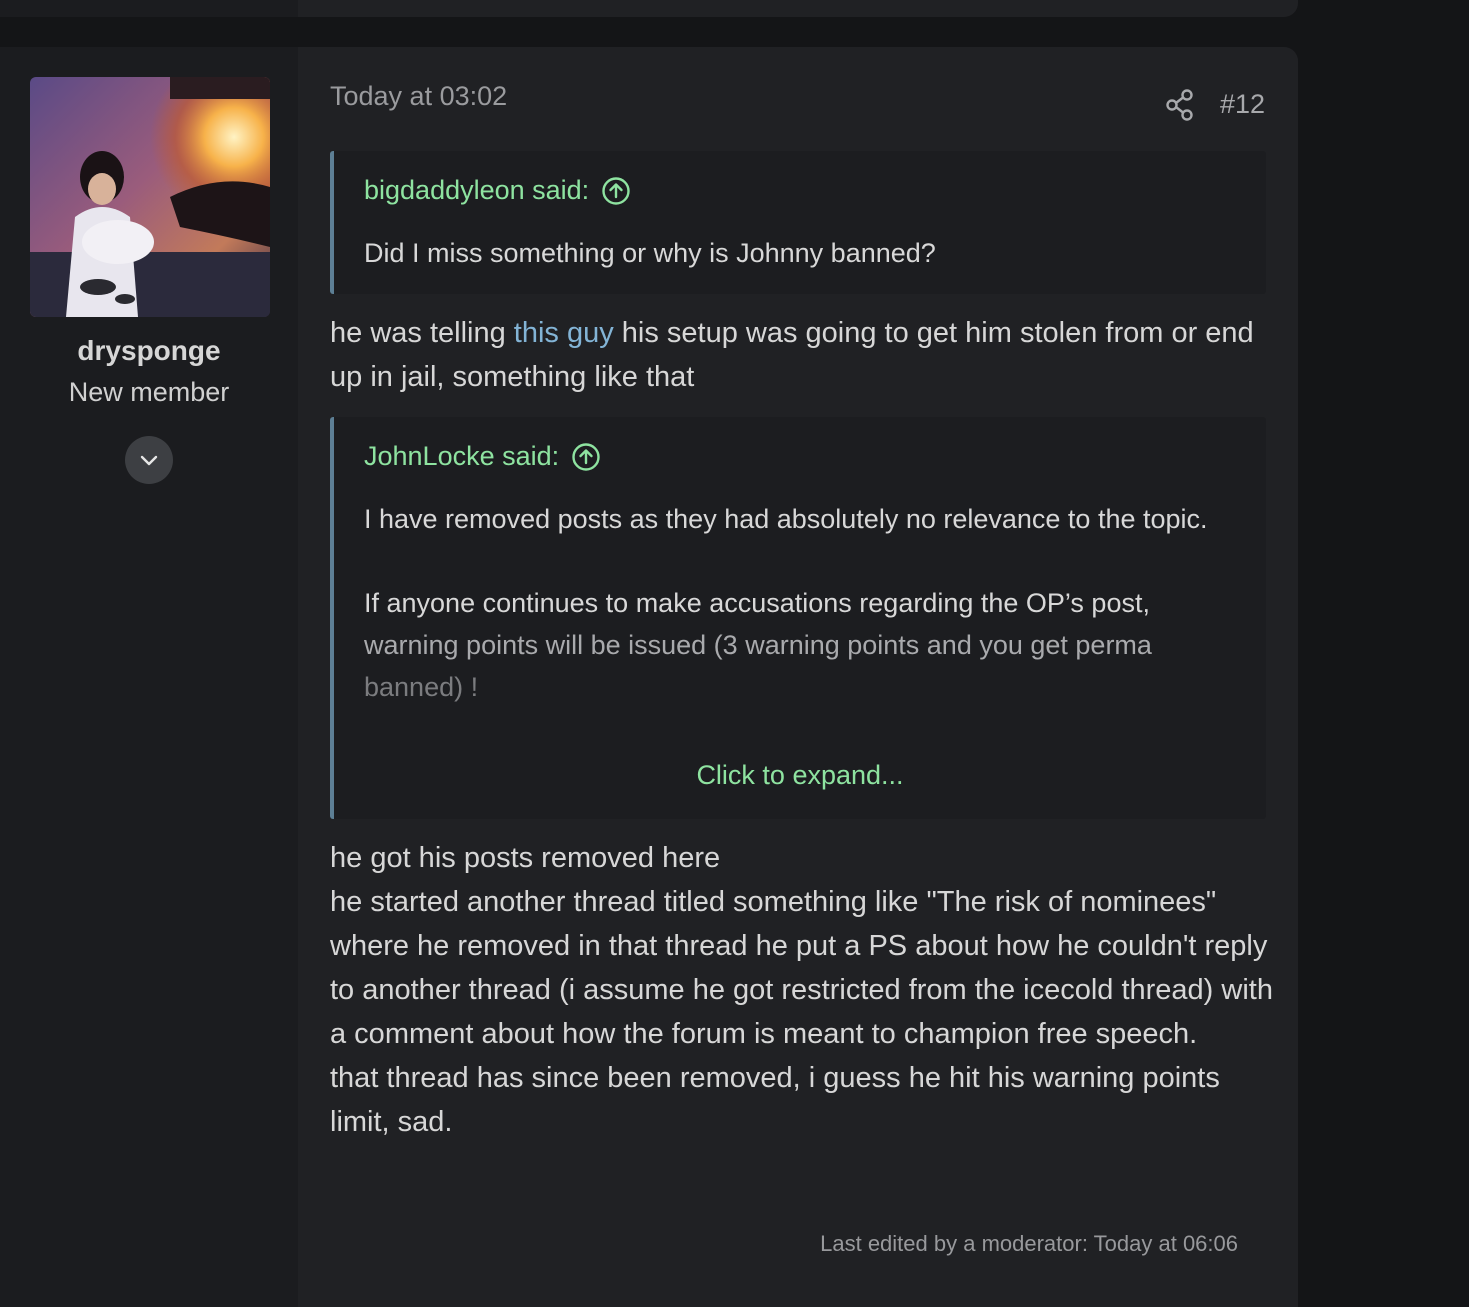  I want to click on username: drysponge, so click(149, 351).